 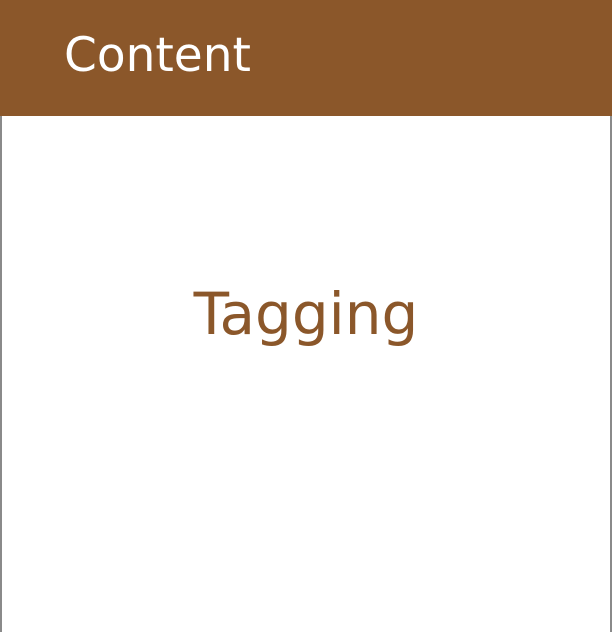 What do you see at coordinates (157, 55) in the screenshot?
I see `header-title: Content` at bounding box center [157, 55].